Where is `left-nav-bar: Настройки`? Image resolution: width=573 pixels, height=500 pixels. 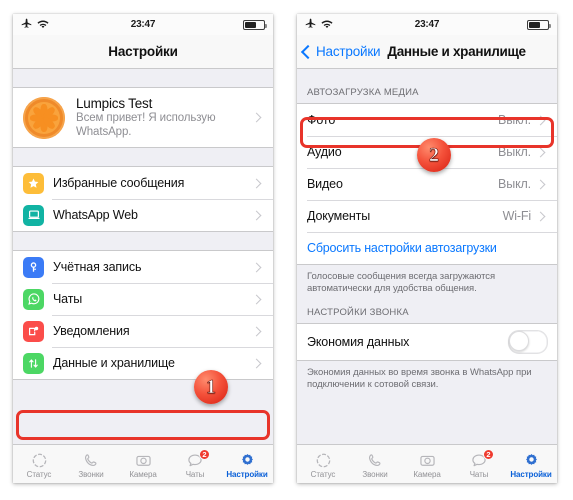
left-nav-bar: Настройки is located at coordinates (143, 52).